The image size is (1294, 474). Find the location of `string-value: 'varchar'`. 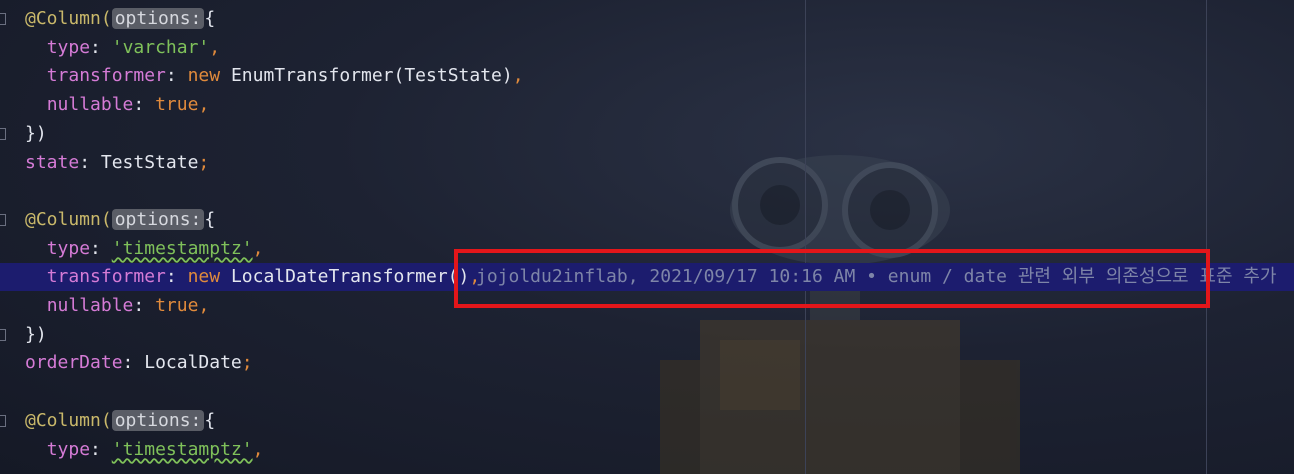

string-value: 'varchar' is located at coordinates (160, 47).